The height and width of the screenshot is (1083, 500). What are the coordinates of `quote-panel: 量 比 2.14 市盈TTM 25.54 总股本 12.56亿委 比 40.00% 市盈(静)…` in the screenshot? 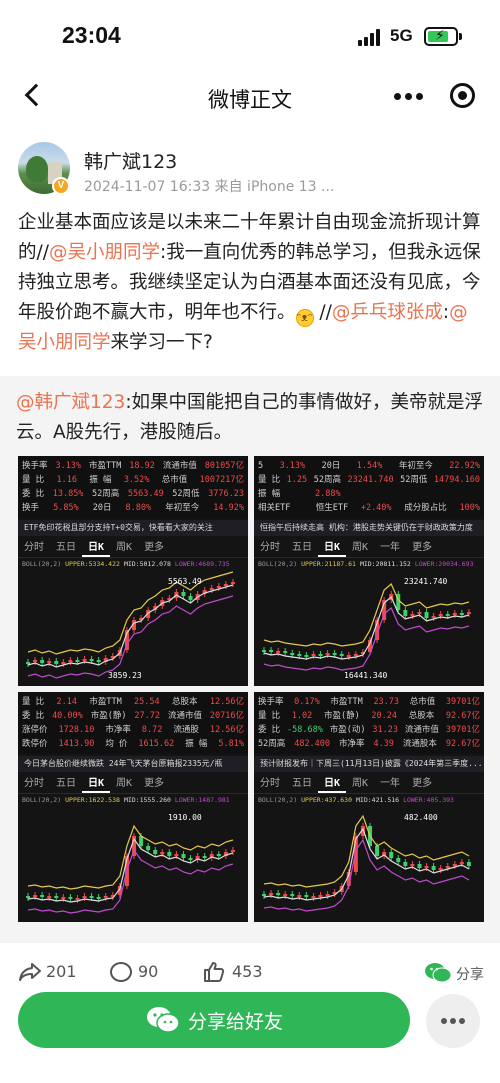 It's located at (133, 723).